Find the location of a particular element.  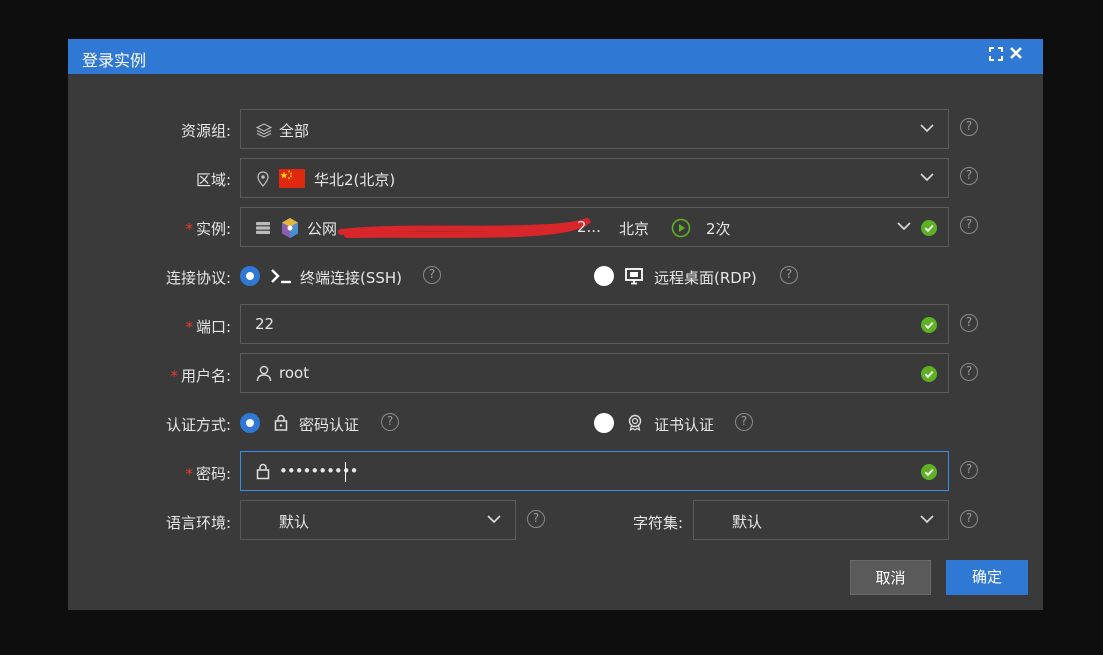

layers-icon is located at coordinates (264, 130).